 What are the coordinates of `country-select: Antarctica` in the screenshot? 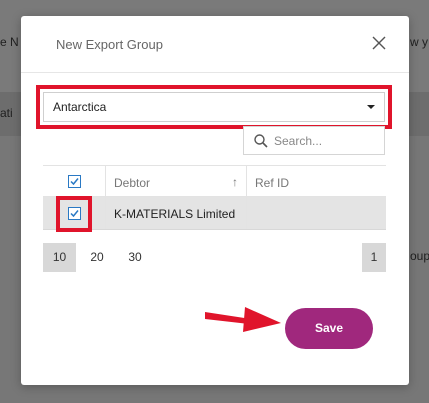 It's located at (214, 107).